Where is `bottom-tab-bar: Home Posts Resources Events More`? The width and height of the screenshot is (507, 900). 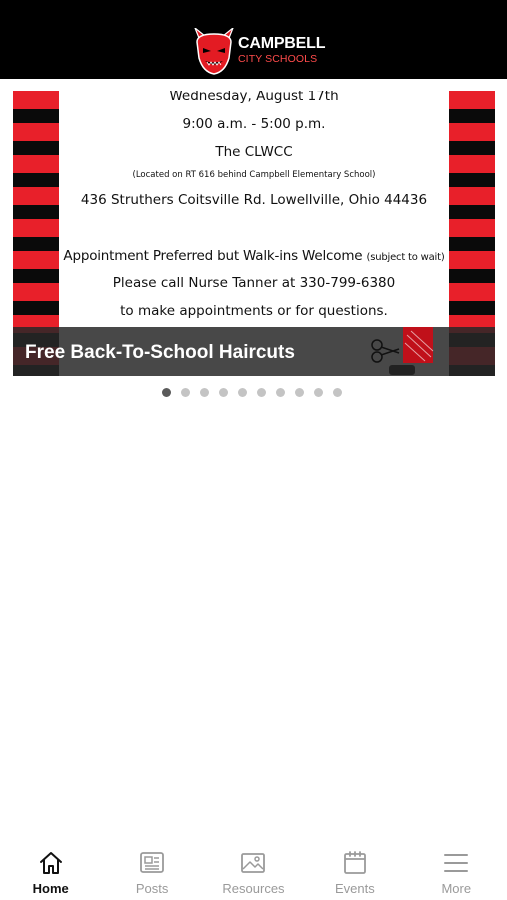 bottom-tab-bar: Home Posts Resources Events More is located at coordinates (253, 870).